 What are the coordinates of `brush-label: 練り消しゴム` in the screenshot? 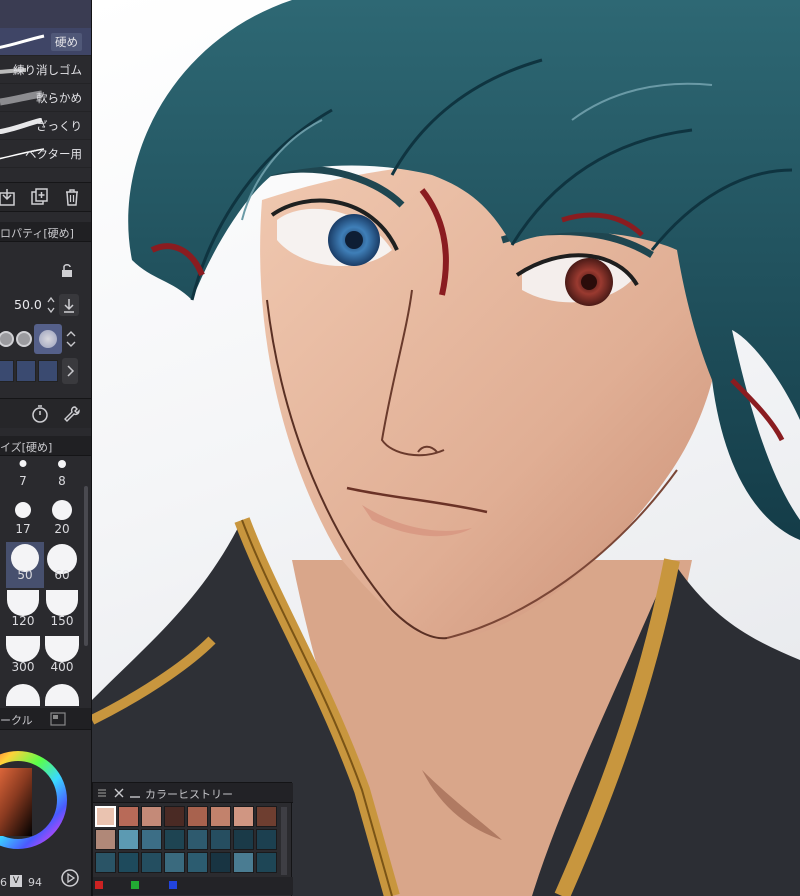 It's located at (47, 70).